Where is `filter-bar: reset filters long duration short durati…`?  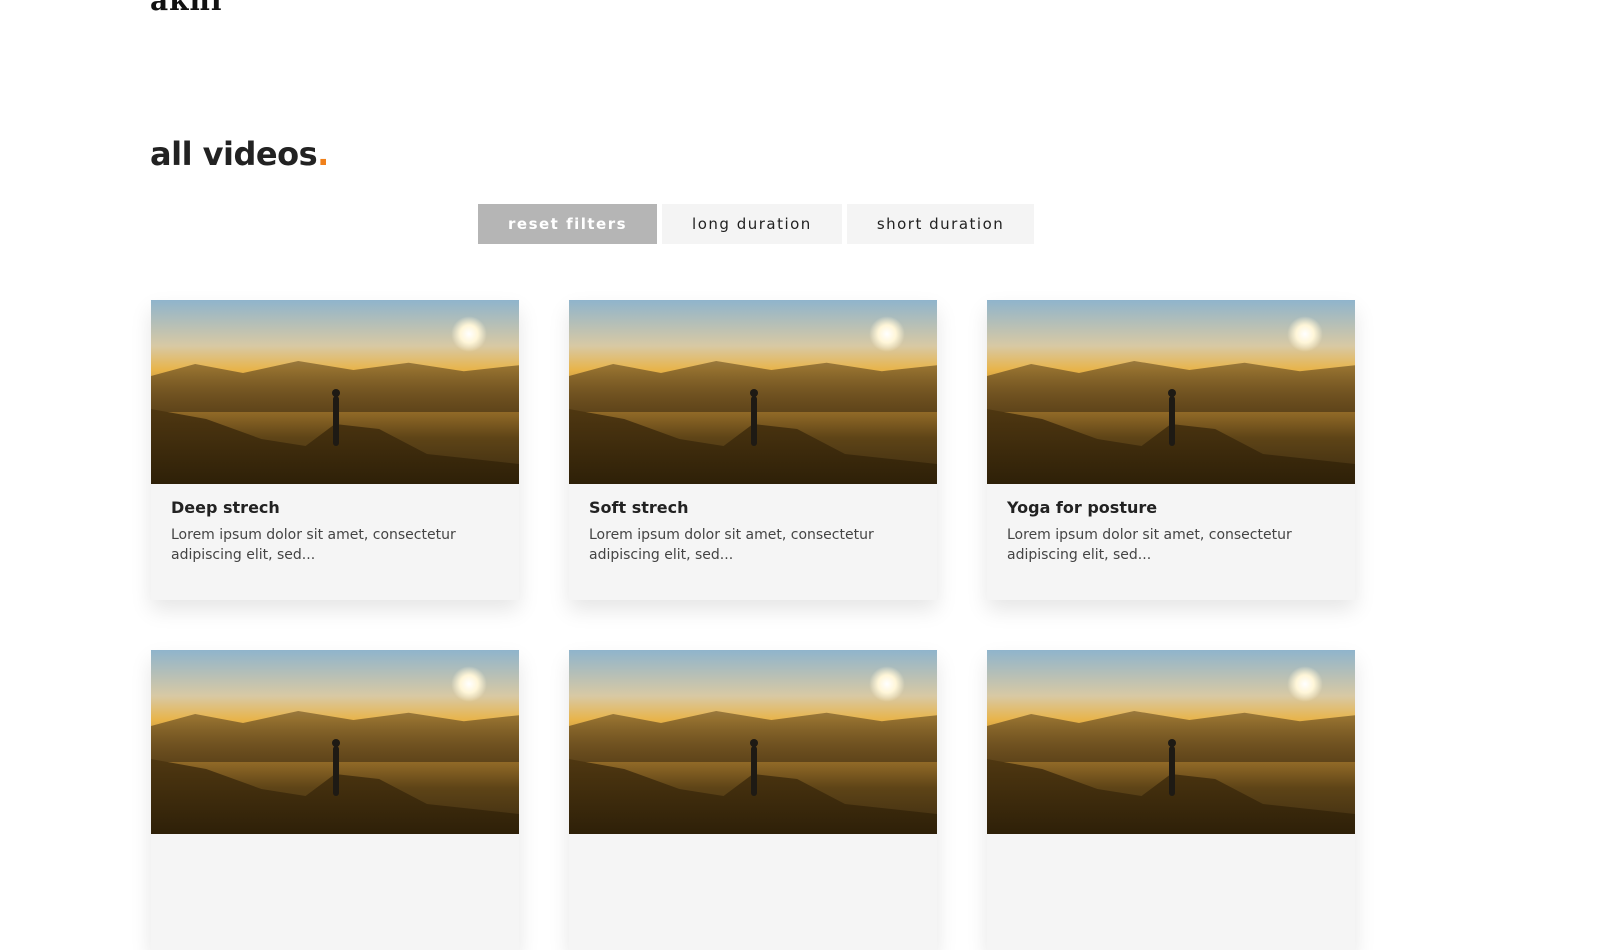 filter-bar: reset filters long duration short durati… is located at coordinates (756, 224).